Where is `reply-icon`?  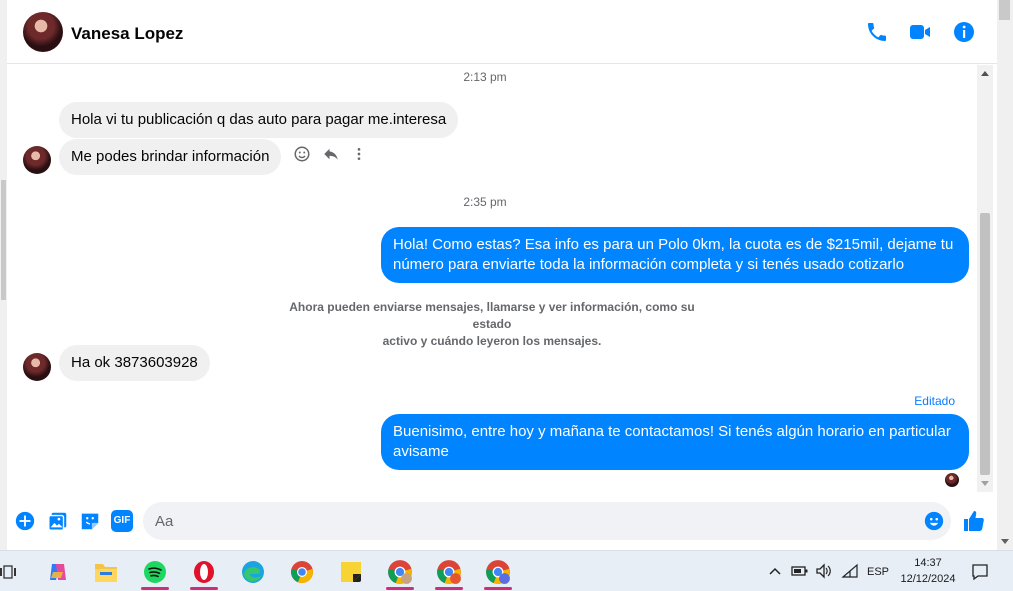 reply-icon is located at coordinates (331, 154).